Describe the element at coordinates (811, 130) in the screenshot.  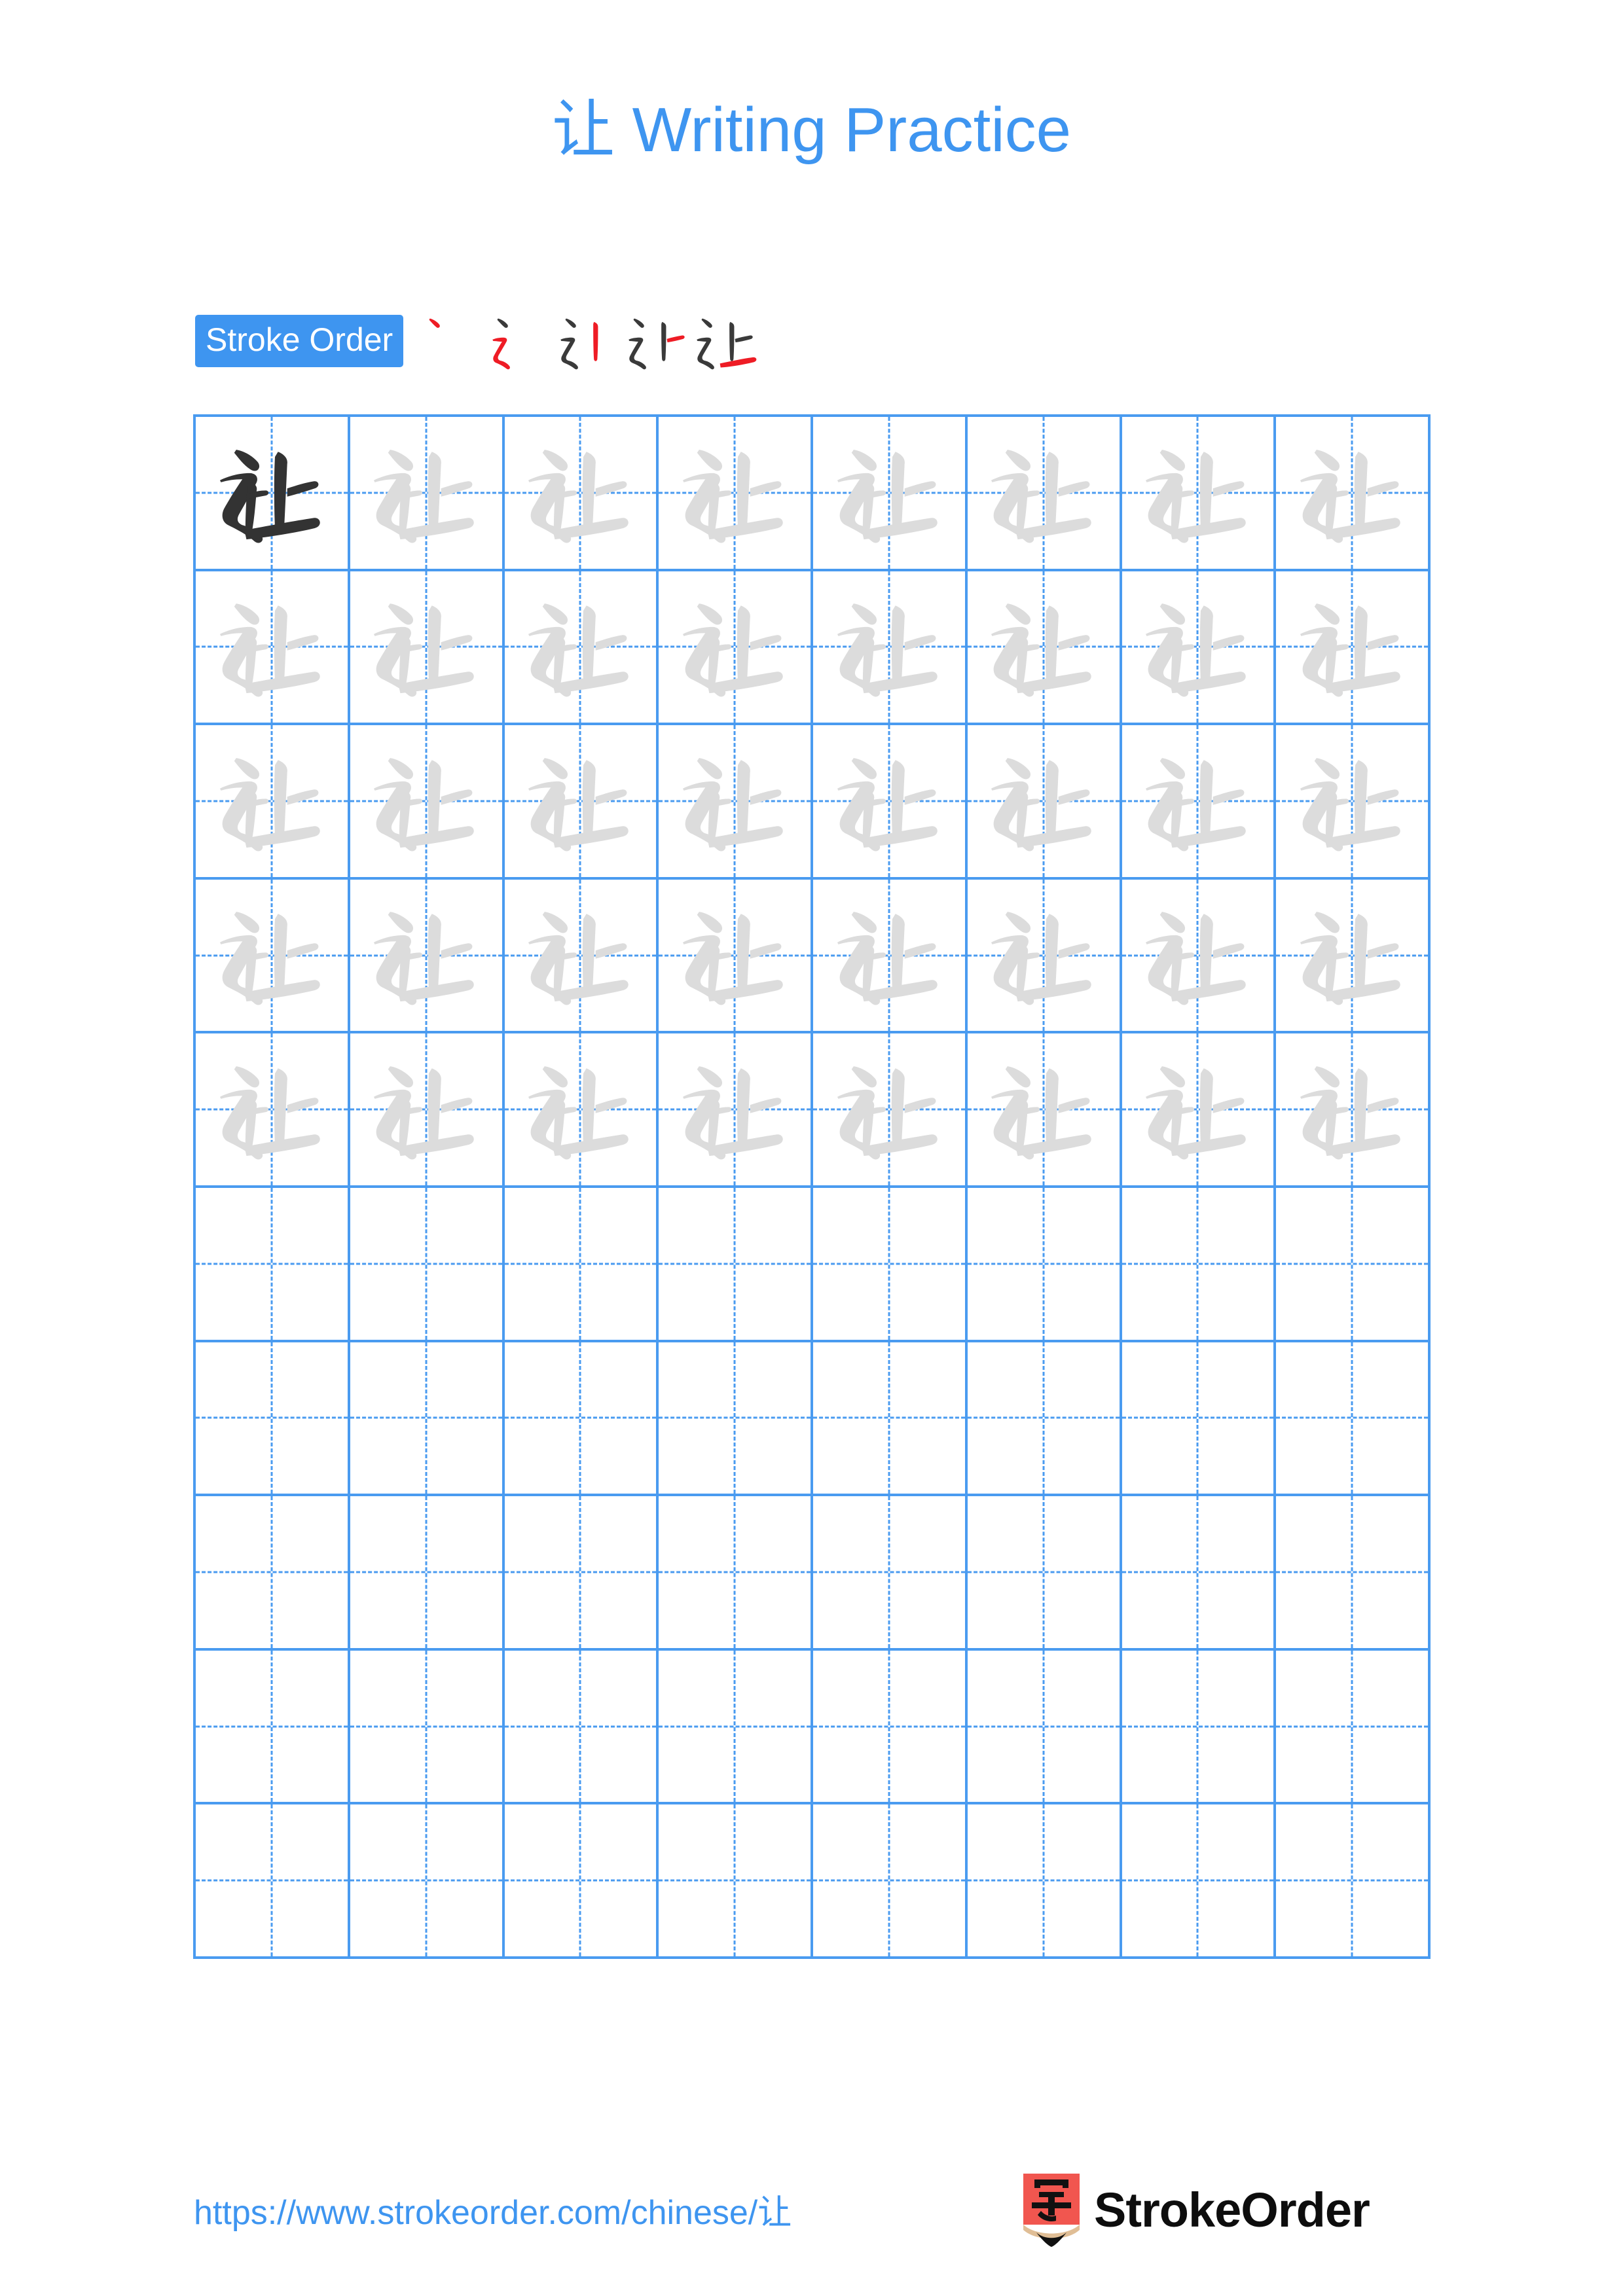
I see `page-title: 让 Writing Practice` at that location.